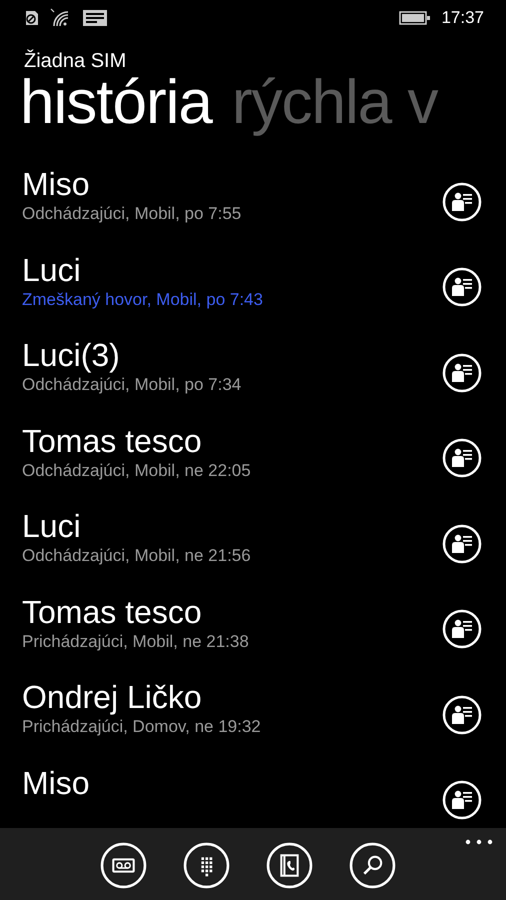  Describe the element at coordinates (462, 18) in the screenshot. I see `clock-time: 17:37` at that location.